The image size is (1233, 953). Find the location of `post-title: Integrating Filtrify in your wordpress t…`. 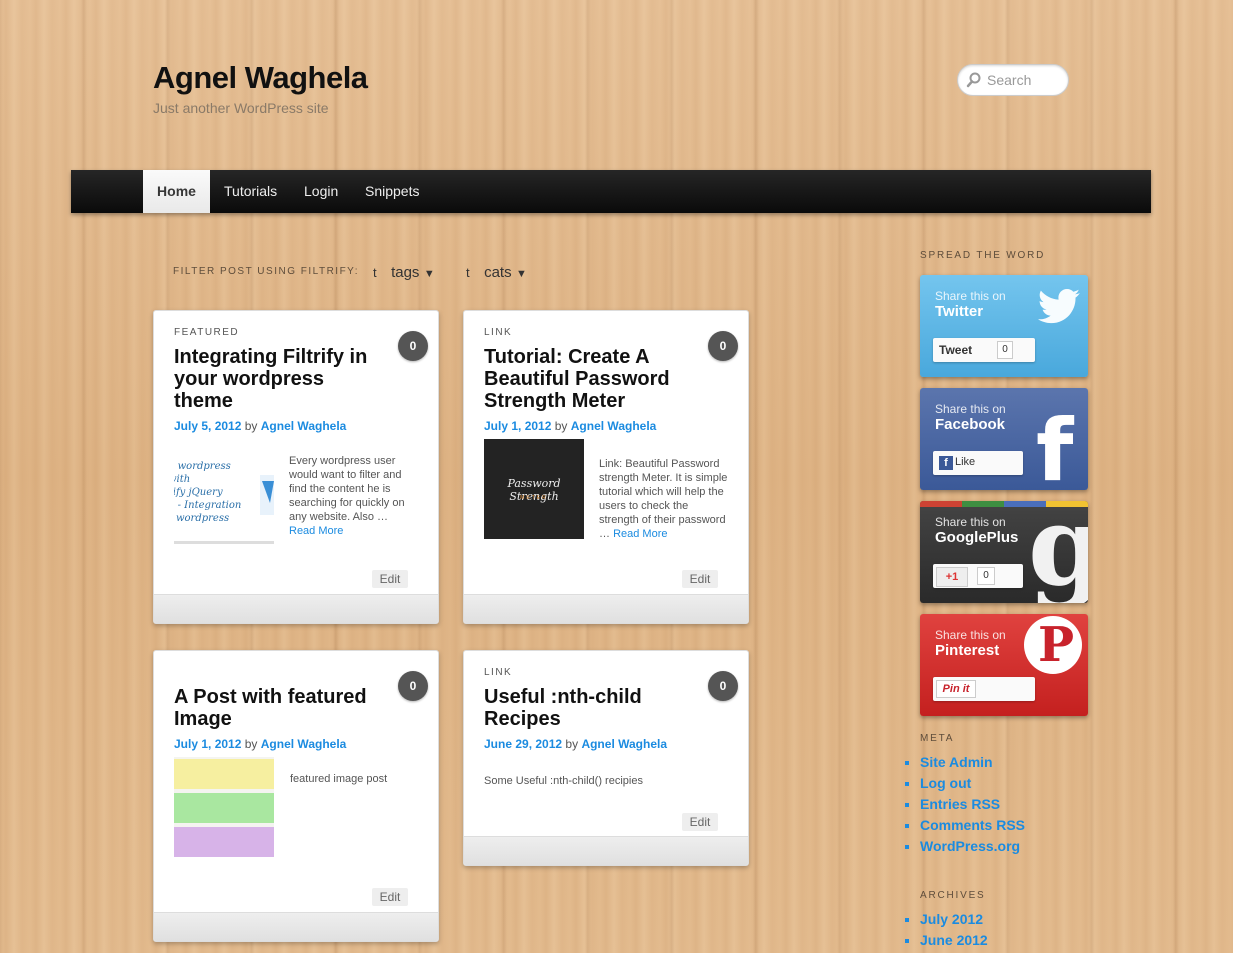

post-title: Integrating Filtrify in your wordpress t… is located at coordinates (279, 379).